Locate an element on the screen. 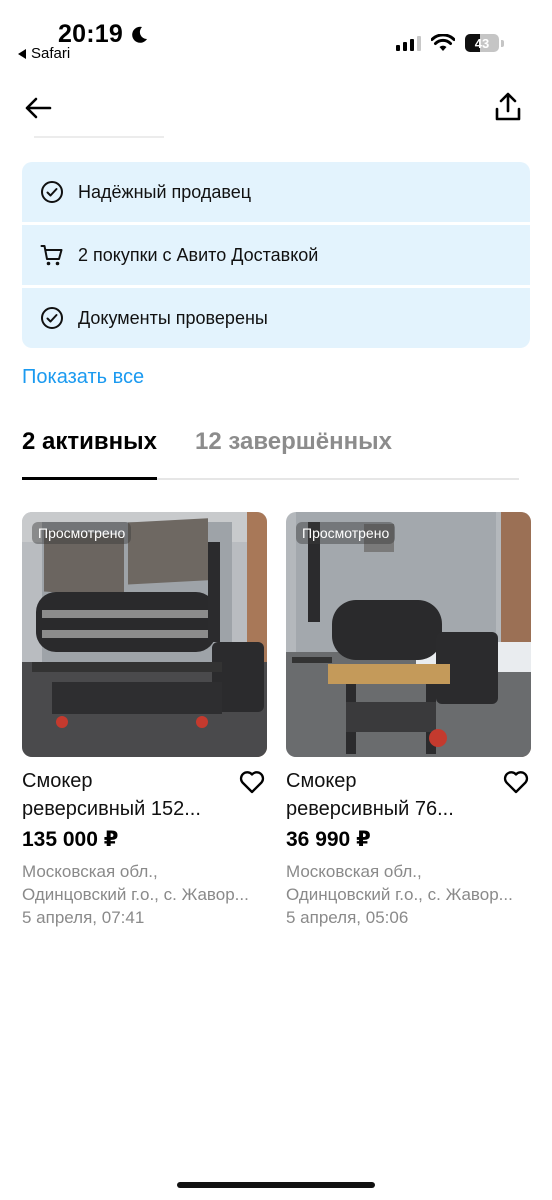  listing-tabs: 2 активных 12 завершённых is located at coordinates (270, 454).